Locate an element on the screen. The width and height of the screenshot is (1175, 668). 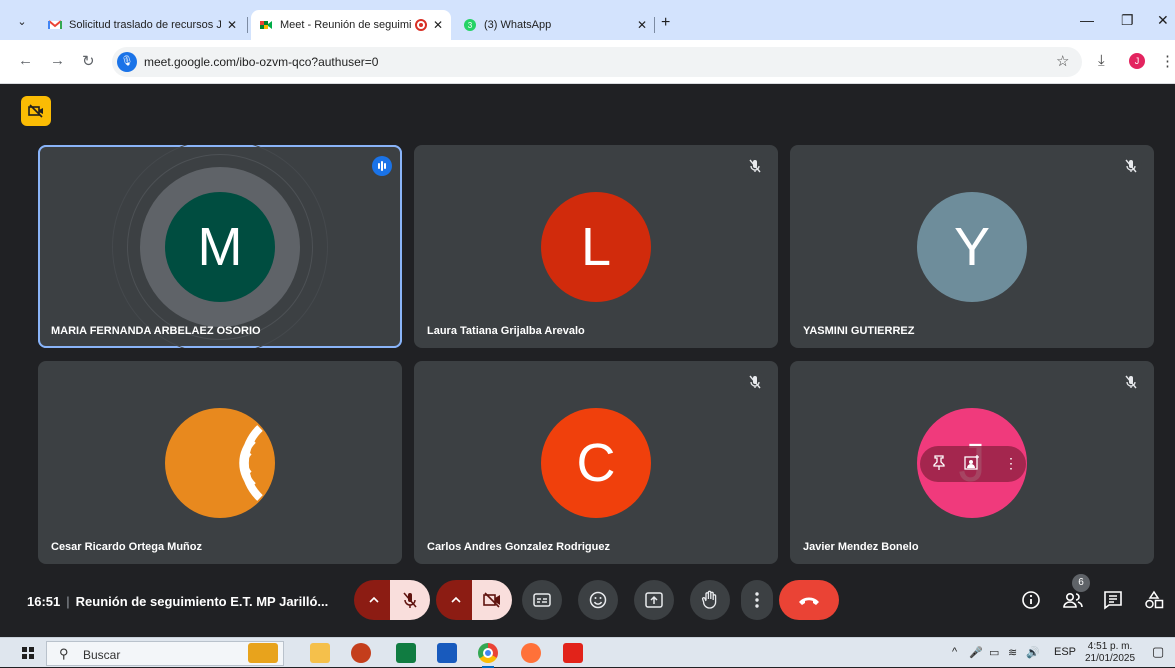
gmail-icon is located at coordinates (55, 24).